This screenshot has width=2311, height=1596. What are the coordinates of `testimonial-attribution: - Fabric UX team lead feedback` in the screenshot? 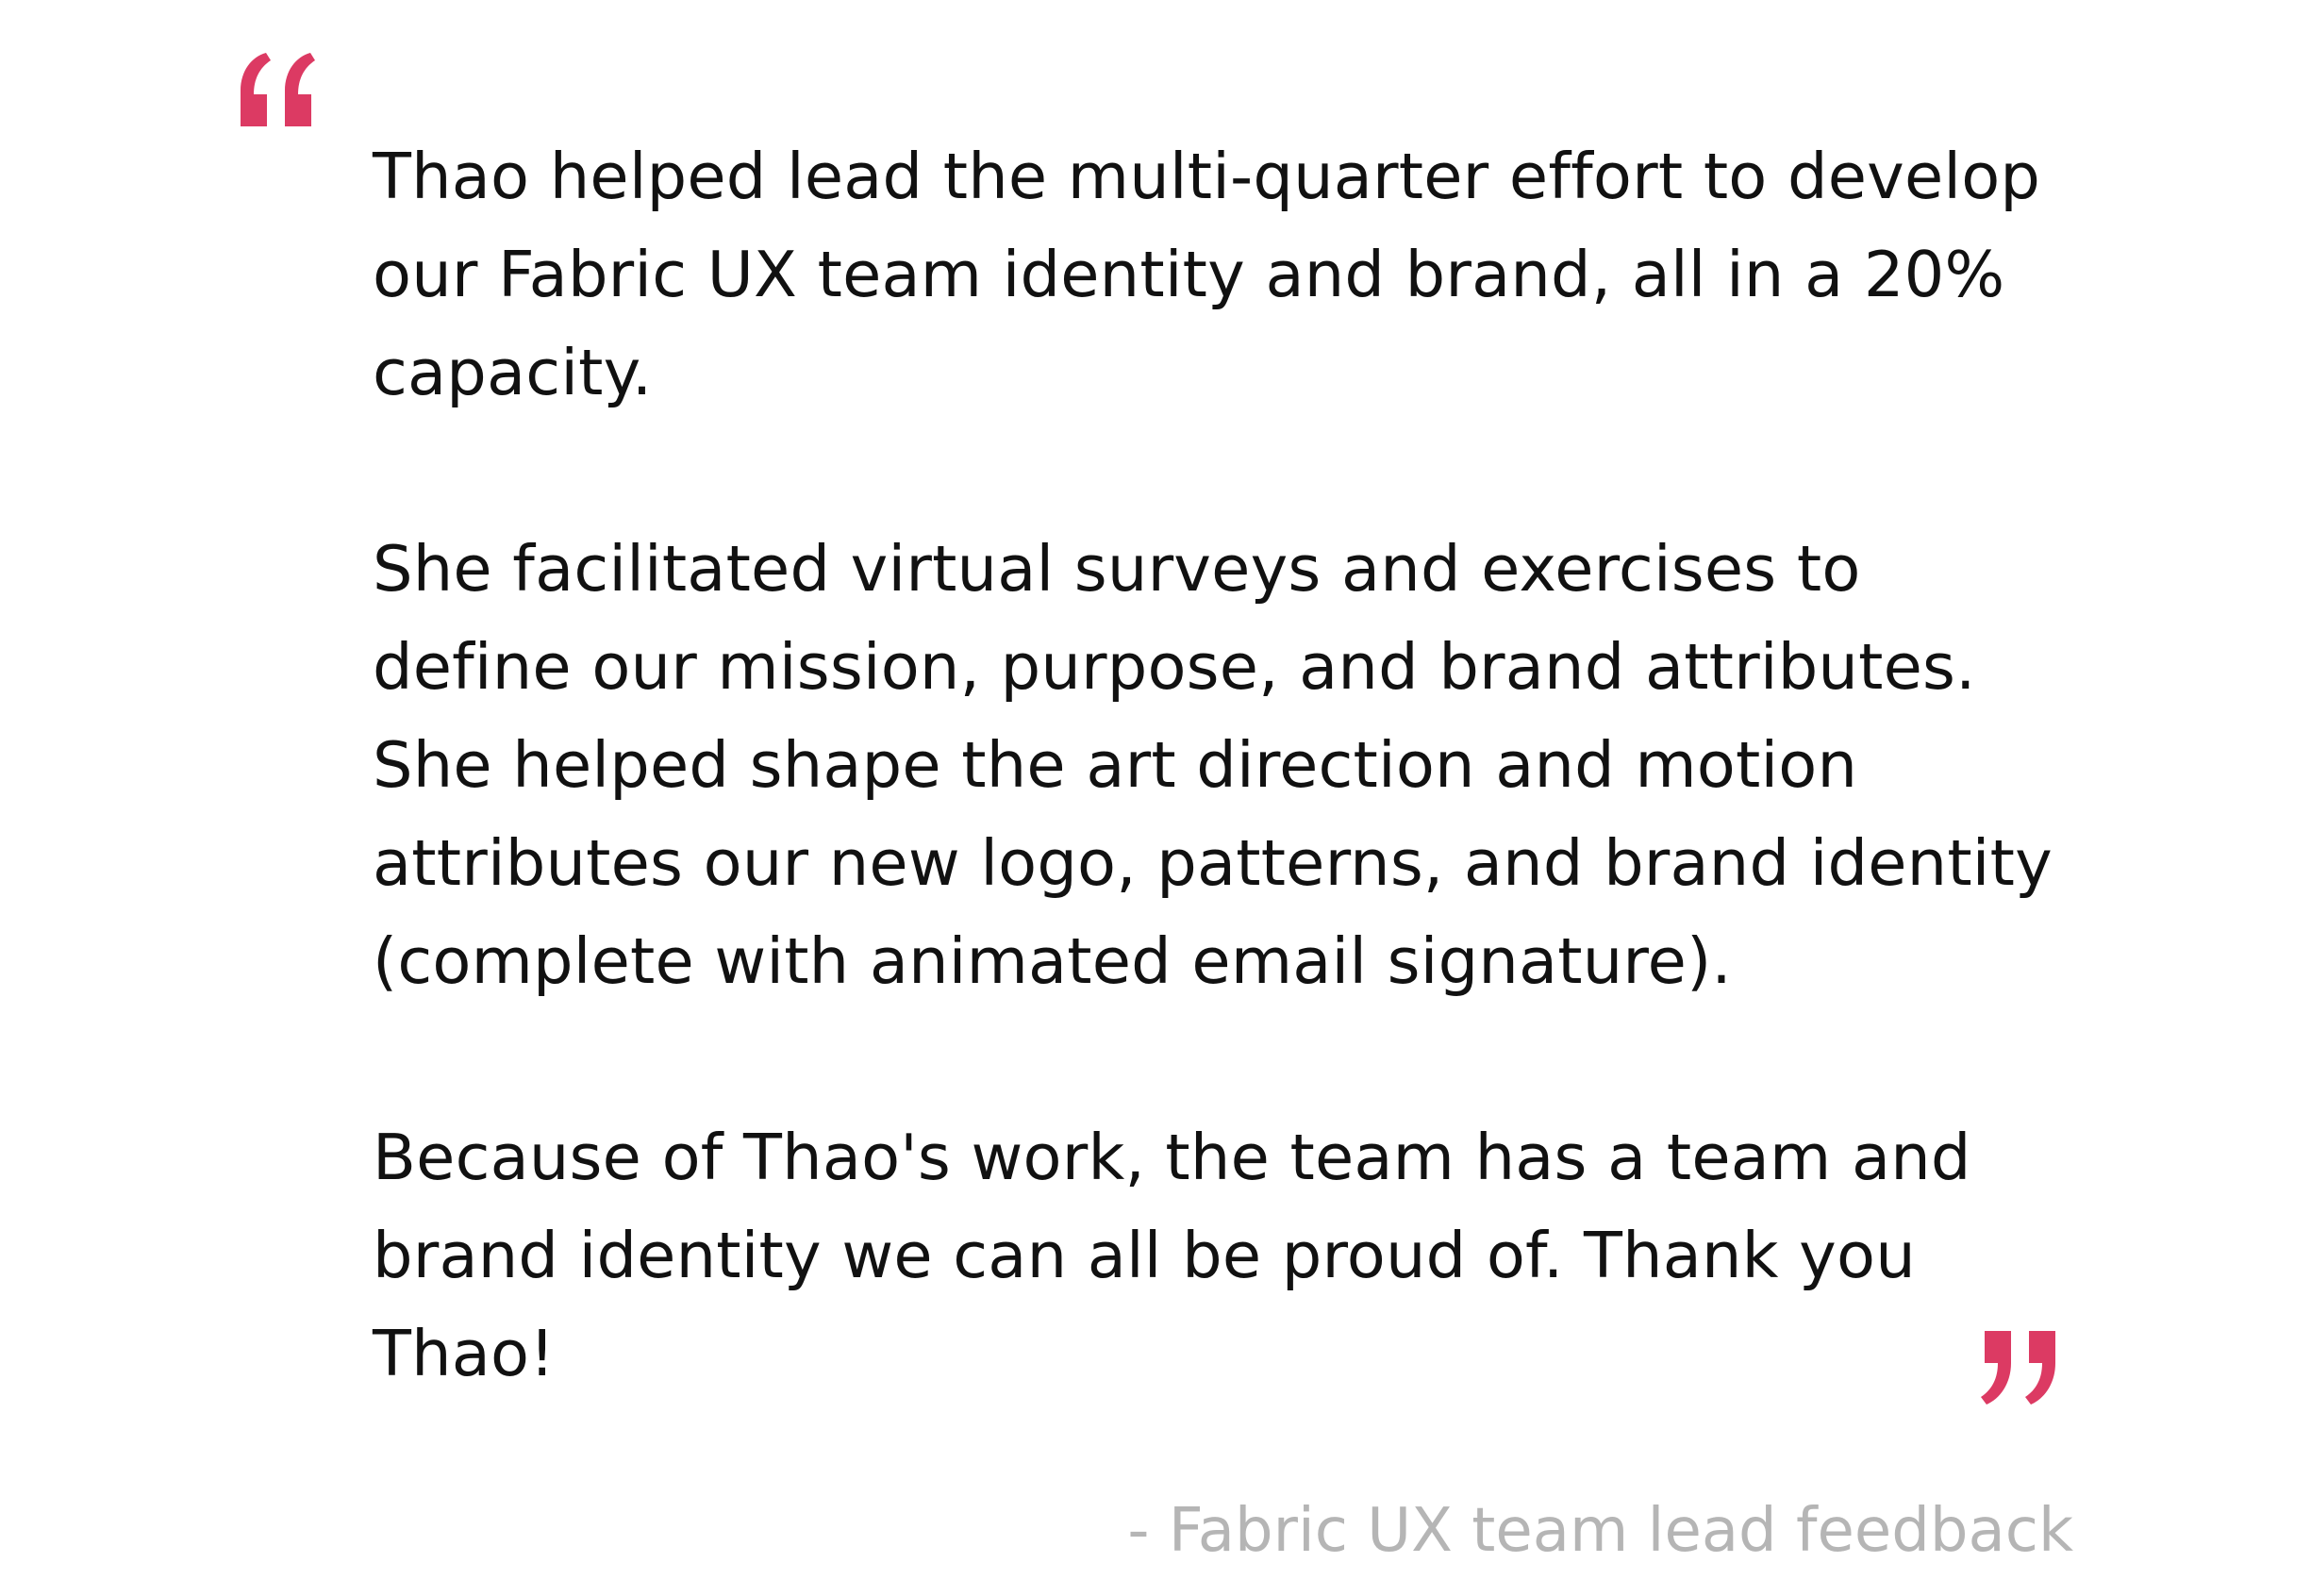 It's located at (1600, 1531).